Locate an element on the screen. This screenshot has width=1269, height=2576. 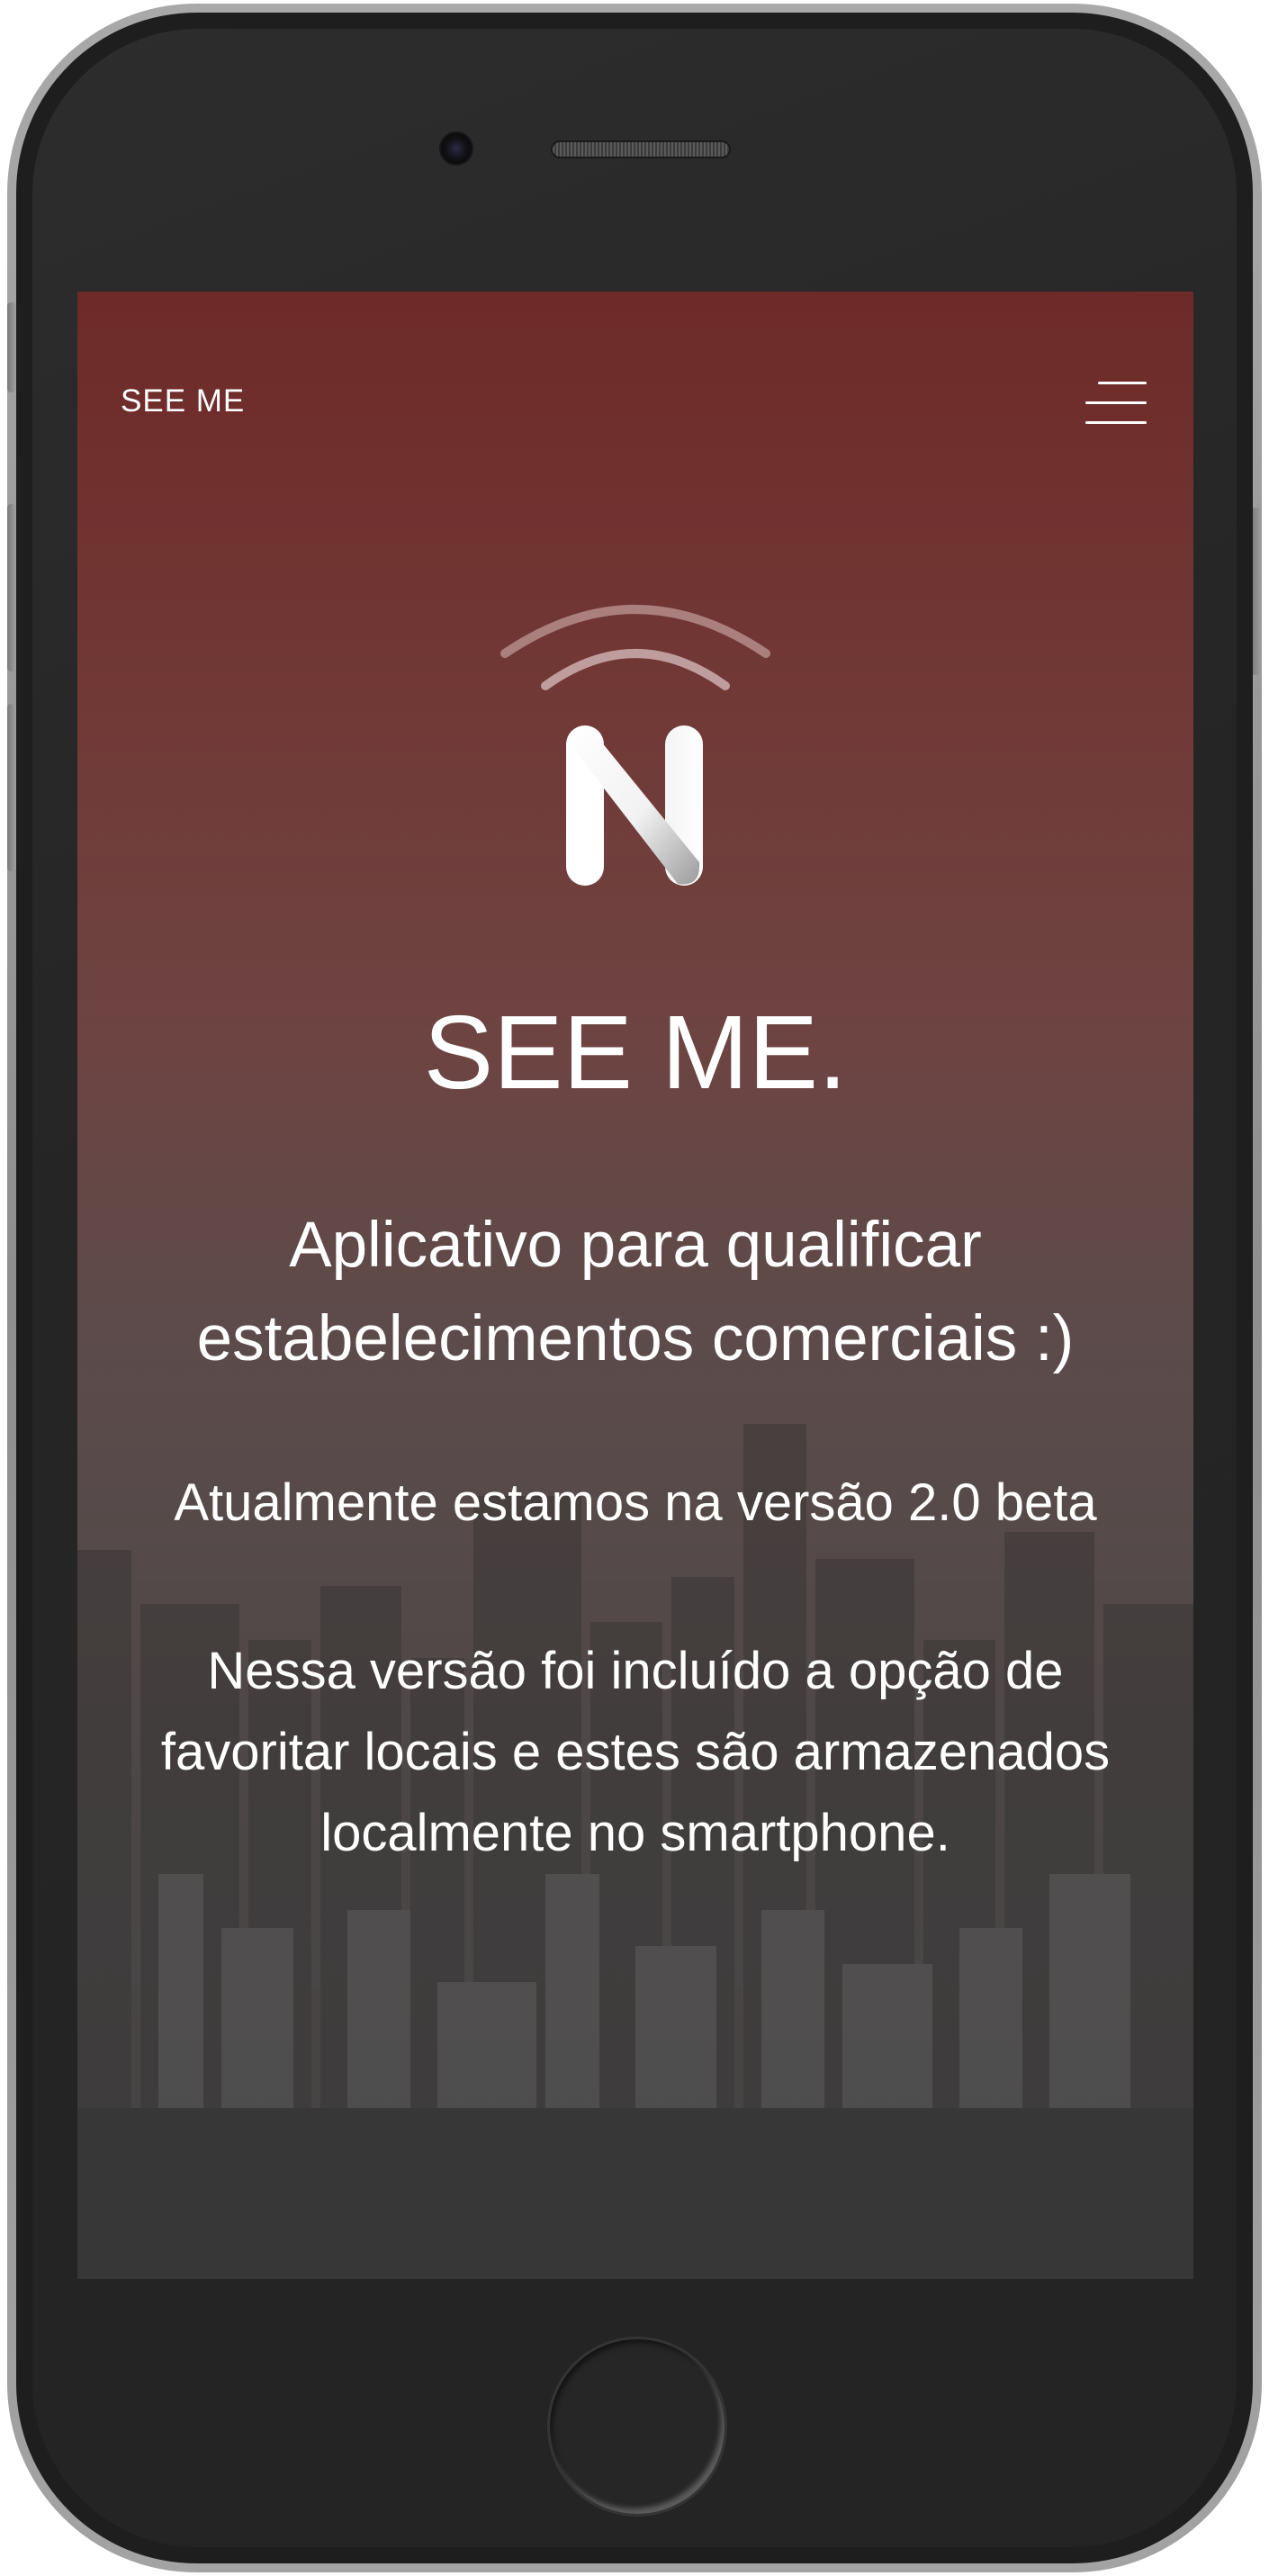
description-line: localmente no smartphone. is located at coordinates (635, 1833).